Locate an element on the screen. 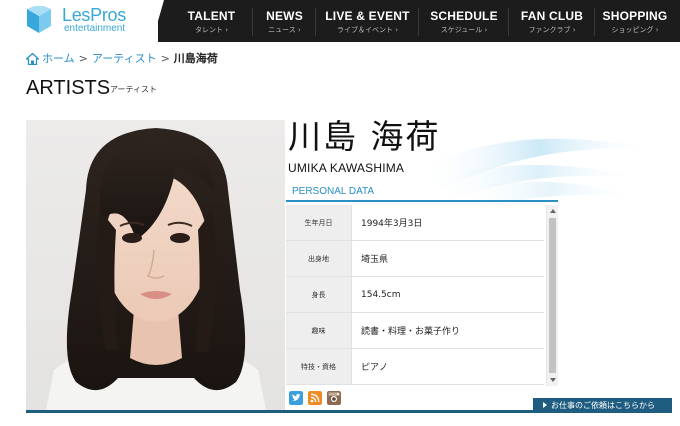 The width and height of the screenshot is (680, 426). work-request-button: お仕事のご依頼はこちらから is located at coordinates (602, 405).